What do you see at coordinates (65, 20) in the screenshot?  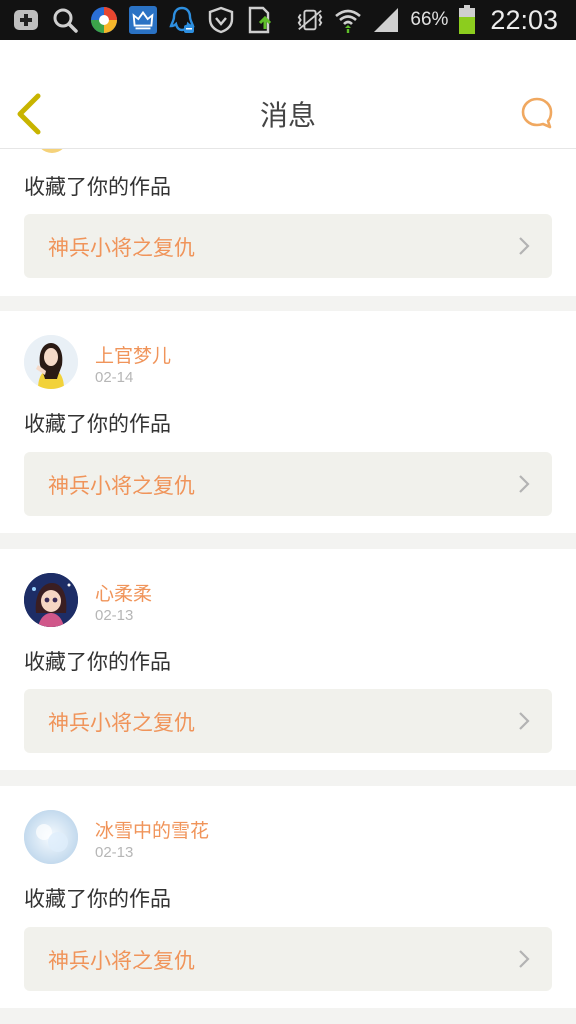 I see `search-icon` at bounding box center [65, 20].